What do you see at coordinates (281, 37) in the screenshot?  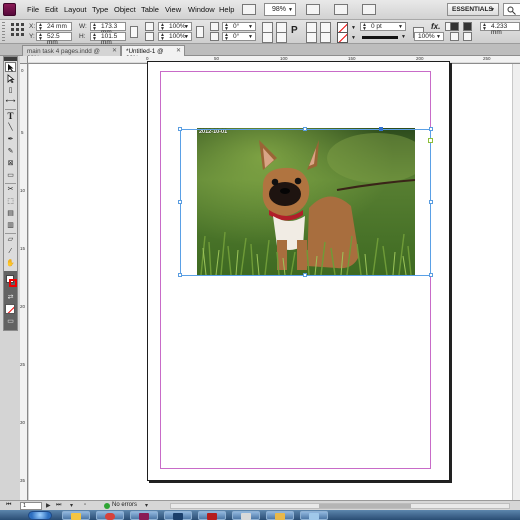 I see `flip-vertical-icon` at bounding box center [281, 37].